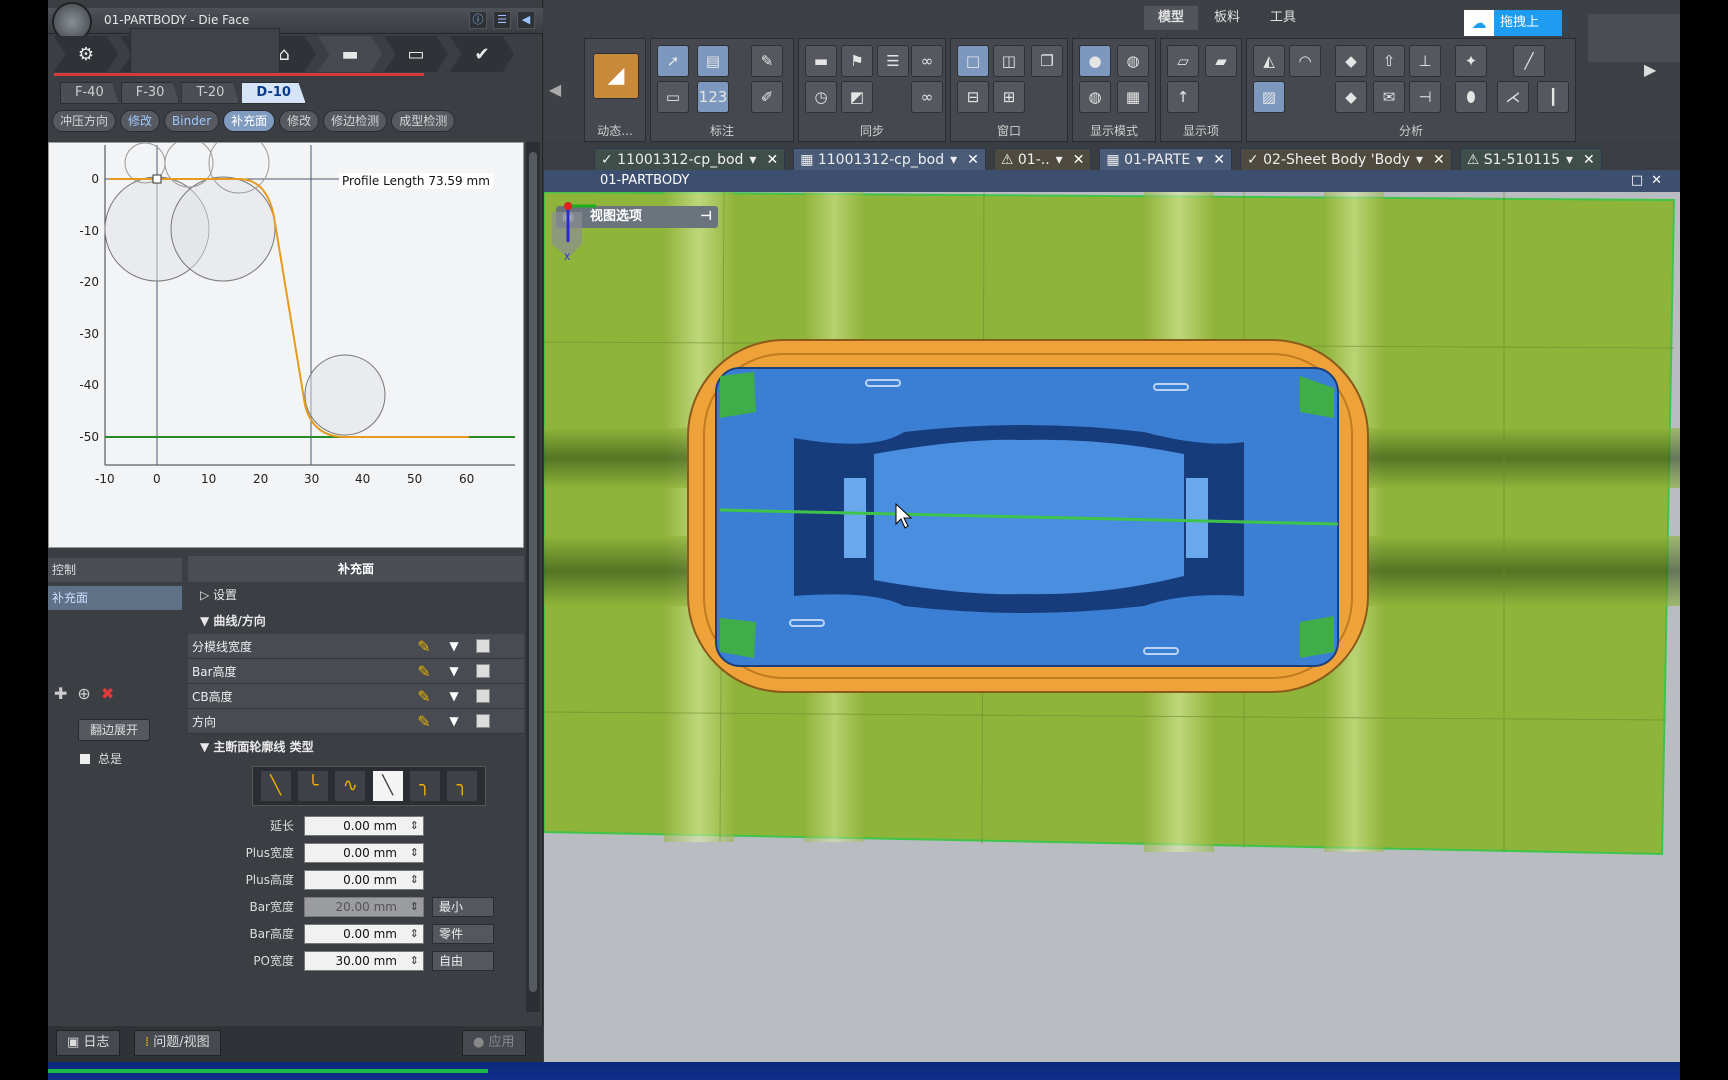 The height and width of the screenshot is (1080, 1728). What do you see at coordinates (706, 217) in the screenshot?
I see `pin-icon: ⊣` at bounding box center [706, 217].